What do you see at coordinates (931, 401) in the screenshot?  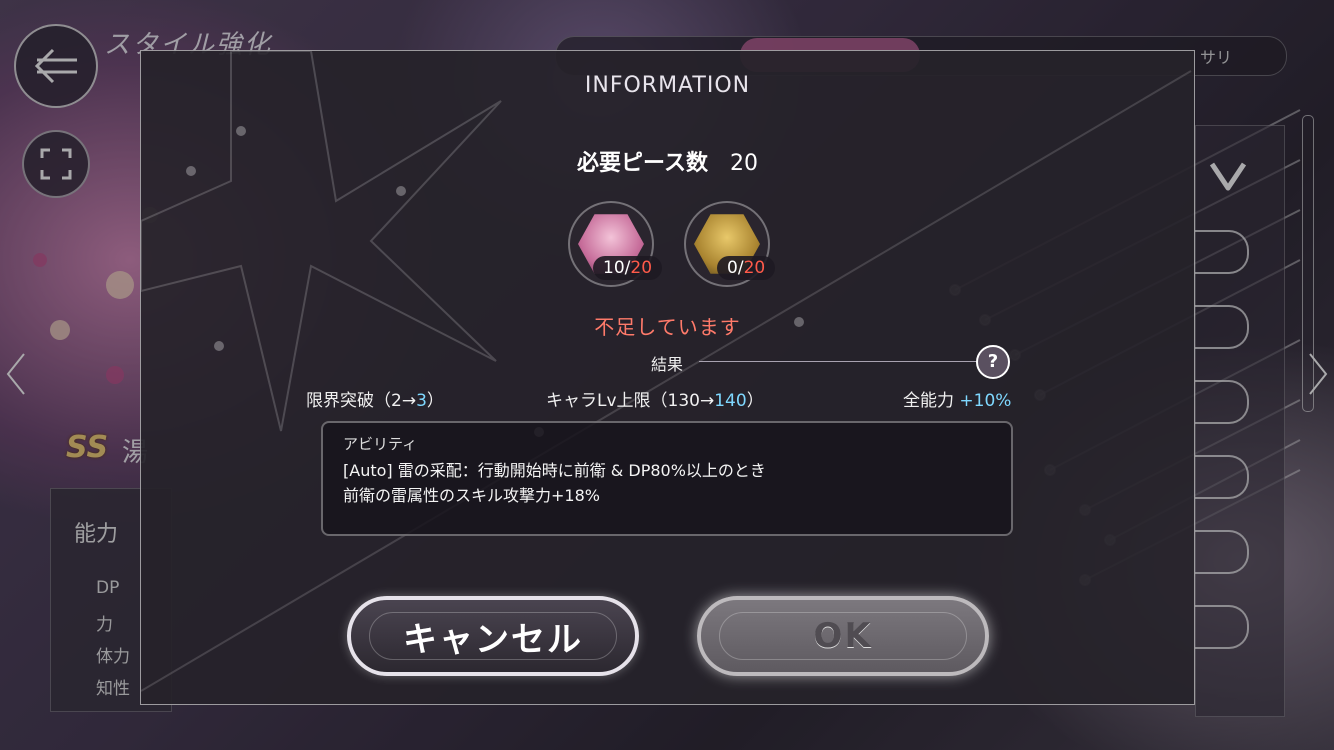 I see `result-prefix: 全能力` at bounding box center [931, 401].